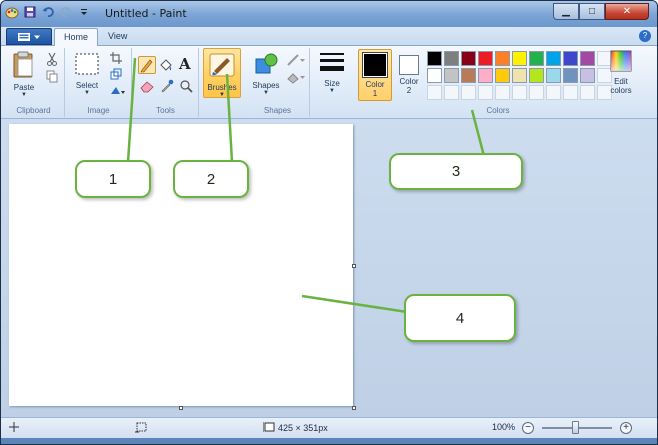 This screenshot has height=445, width=658. I want to click on resize-handle-corner, so click(354, 408).